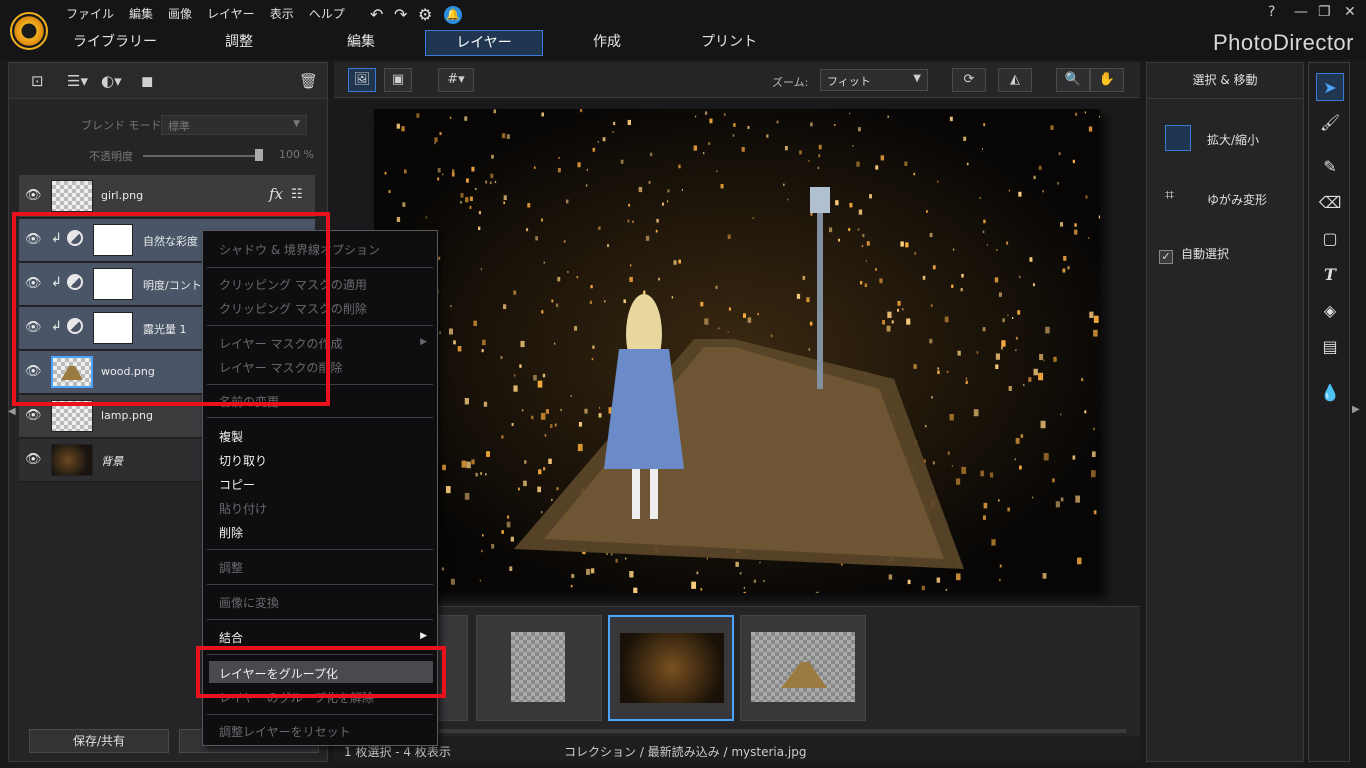 This screenshot has width=1366, height=768. I want to click on trash-icon: 🗑, so click(308, 81).